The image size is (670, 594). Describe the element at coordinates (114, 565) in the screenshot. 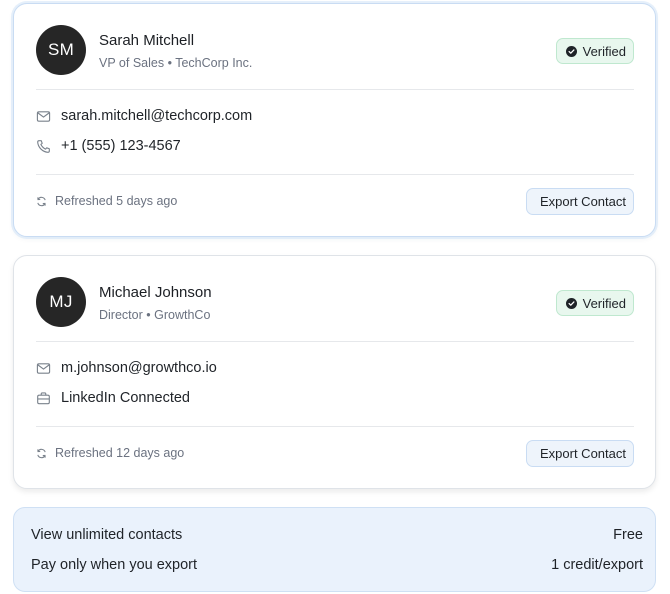

I see `pricing-label: Pay only when you export` at that location.